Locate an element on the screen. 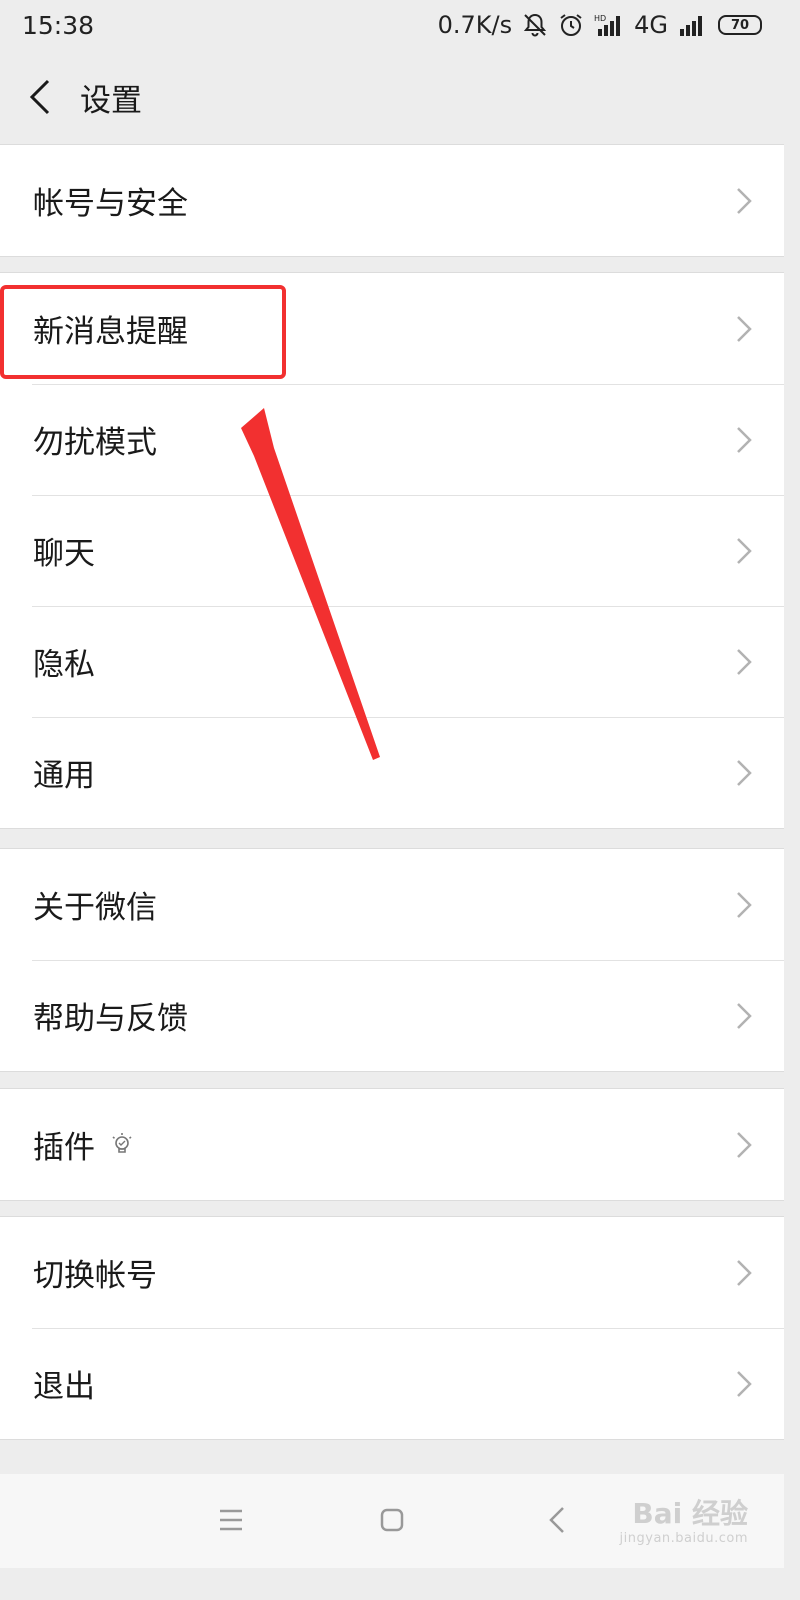  watermark-url: jingyan.baidu.com is located at coordinates (683, 1538).